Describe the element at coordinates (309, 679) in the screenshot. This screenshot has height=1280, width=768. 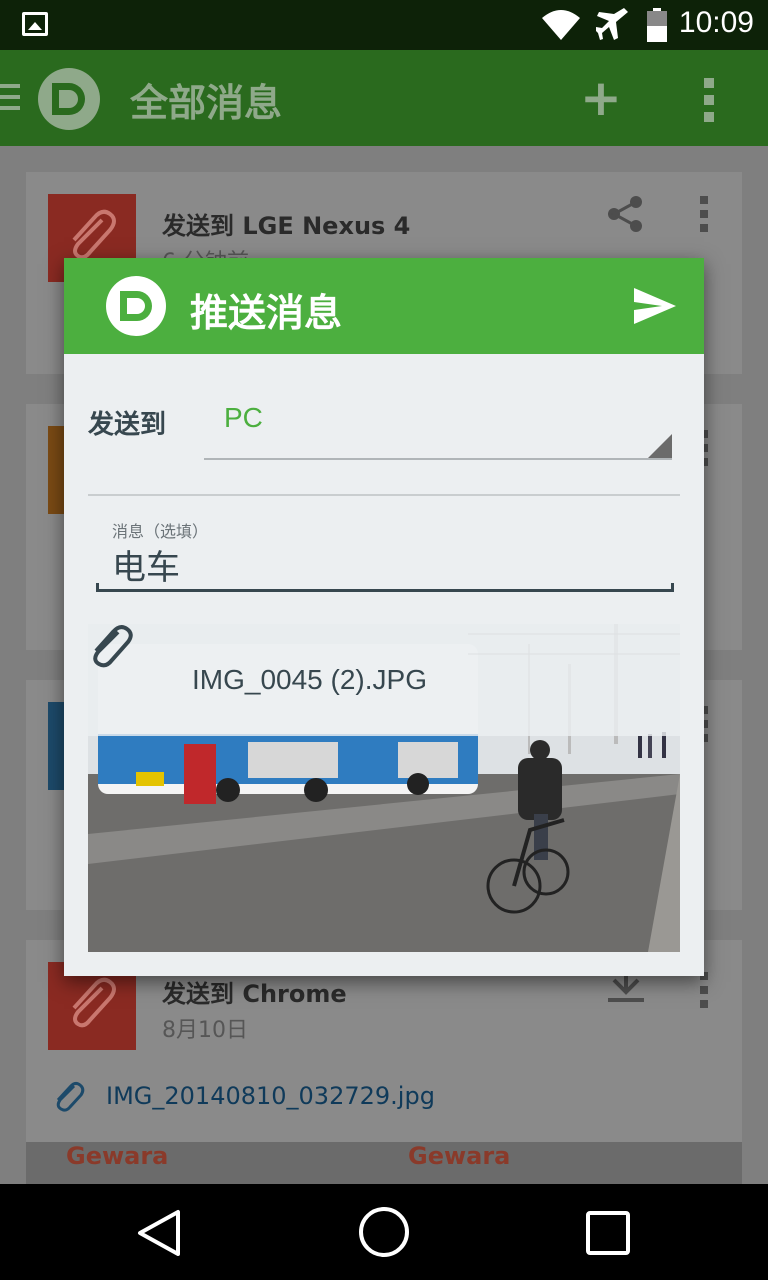
I see `attachment-filename: IMG_0045 (2).JPG` at that location.